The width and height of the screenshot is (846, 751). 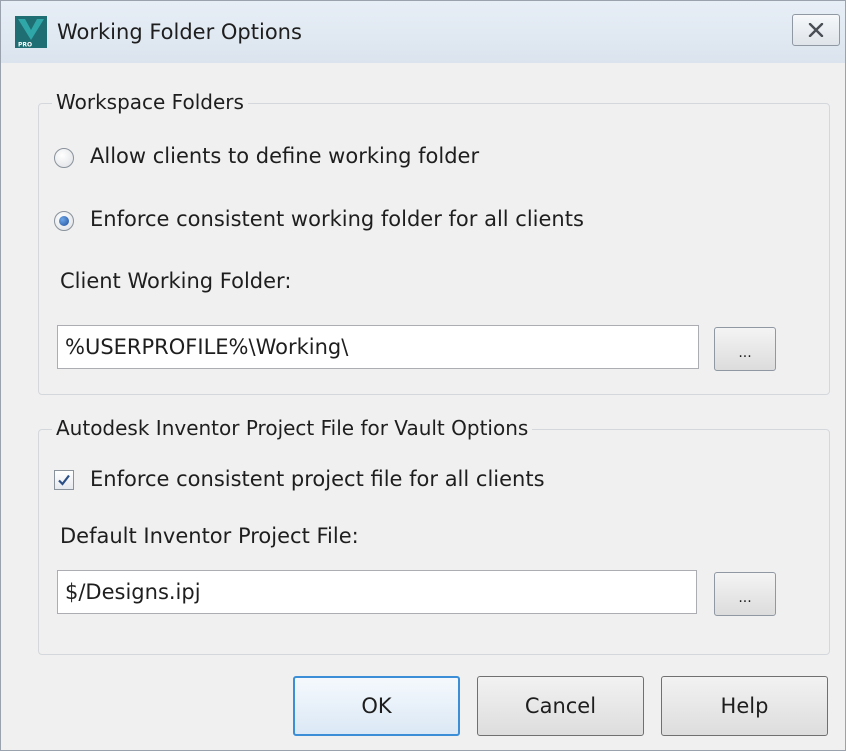 What do you see at coordinates (150, 102) in the screenshot?
I see `workspace-folders-legend: Workspace Folders` at bounding box center [150, 102].